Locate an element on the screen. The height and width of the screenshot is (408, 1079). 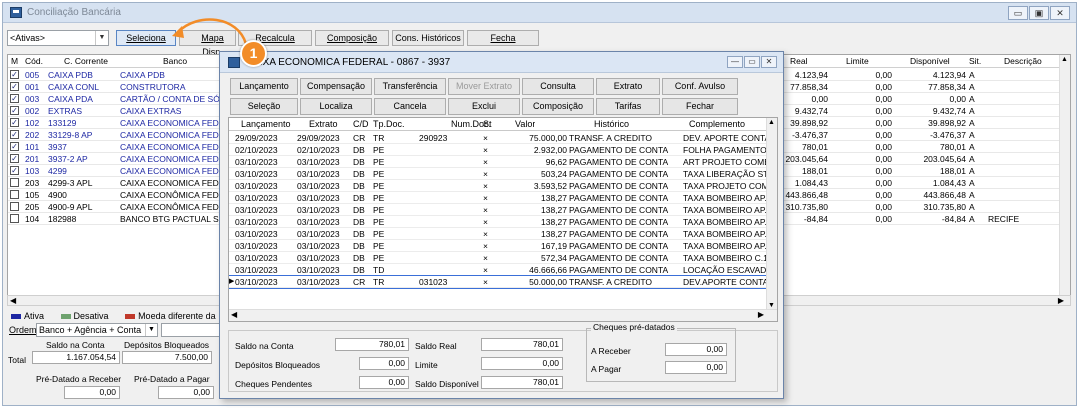
saldo-conta-label: Saldo na Conta is located at coordinates (75, 345).